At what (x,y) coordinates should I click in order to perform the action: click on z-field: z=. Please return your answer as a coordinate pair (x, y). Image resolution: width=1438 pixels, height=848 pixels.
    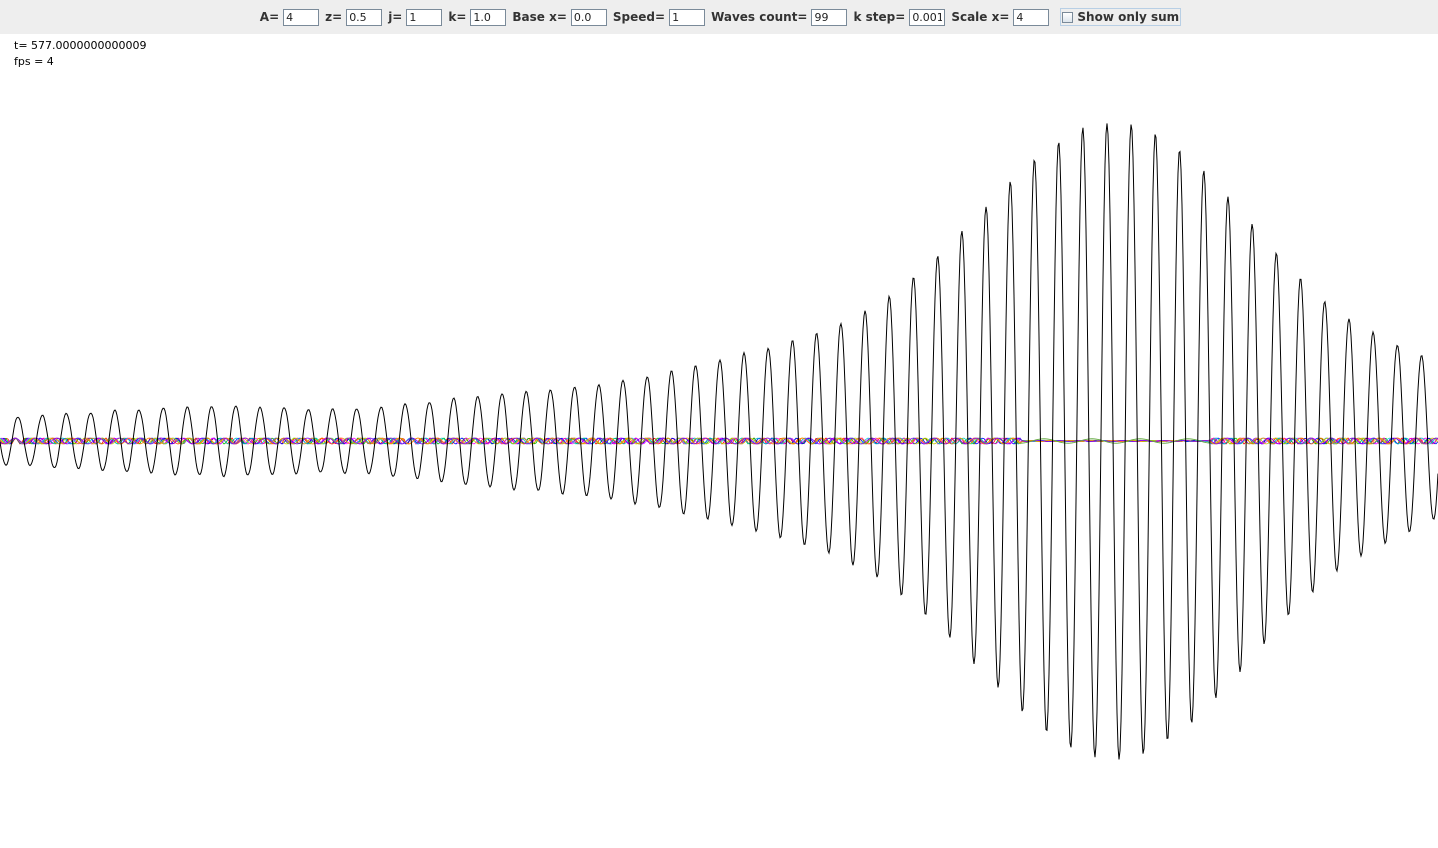
    Looking at the image, I should click on (354, 17).